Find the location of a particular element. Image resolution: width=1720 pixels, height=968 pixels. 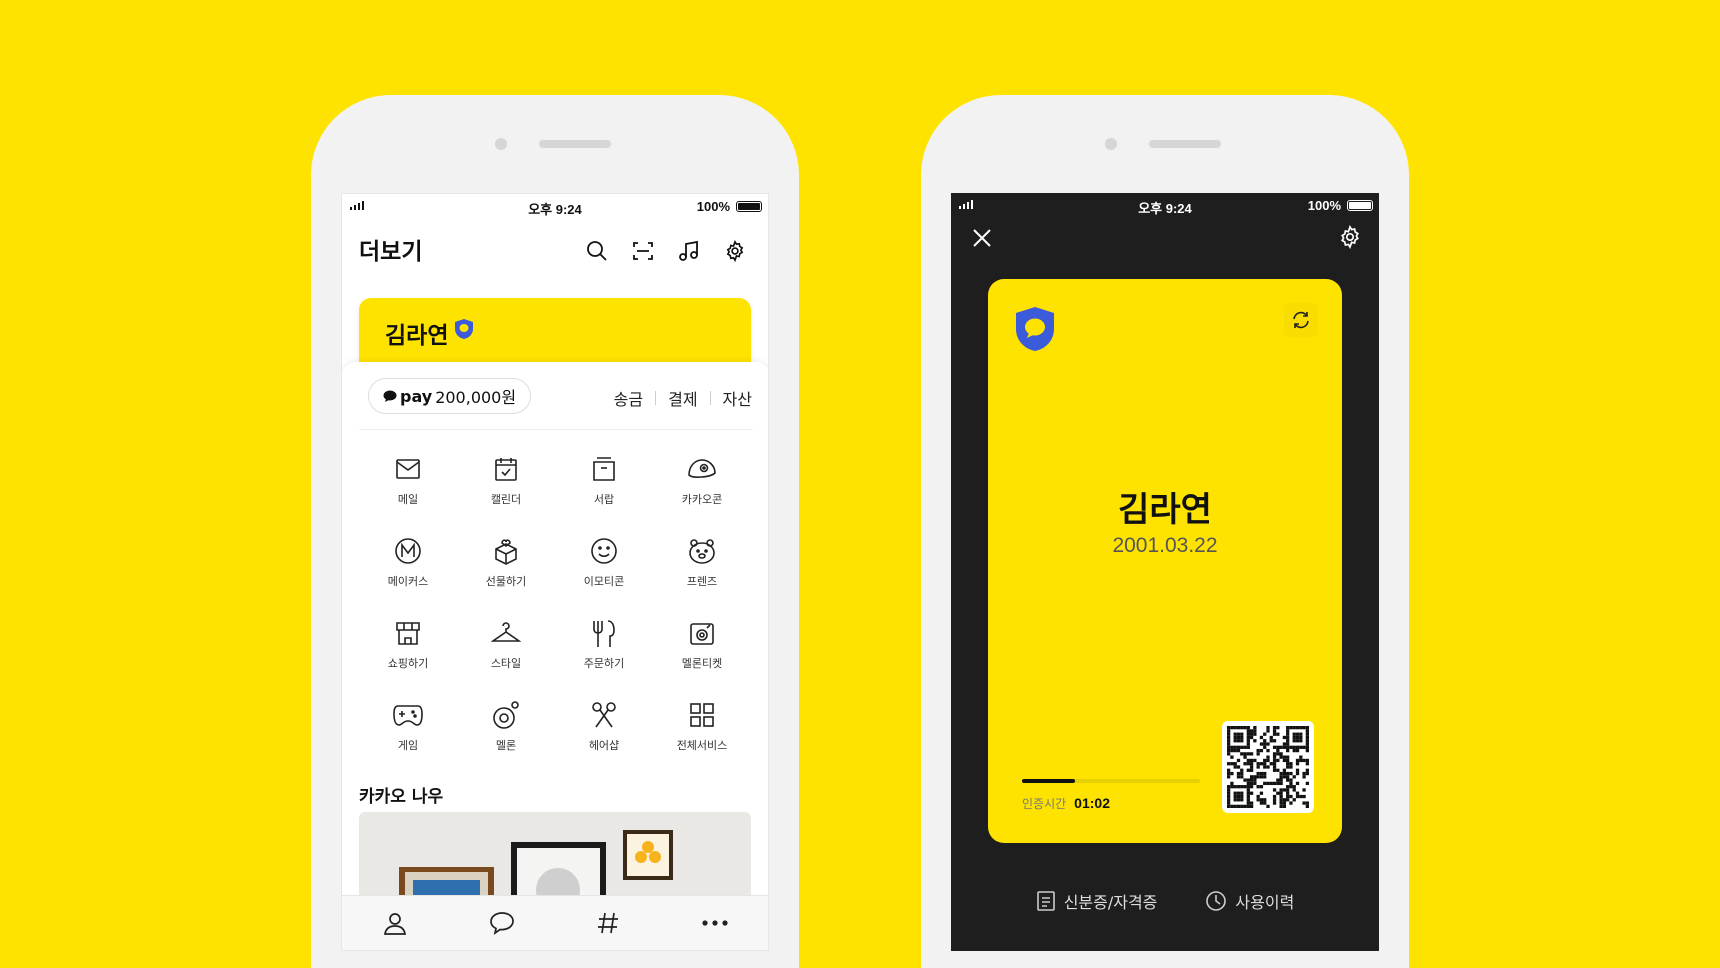

service-item-mail: 메일 is located at coordinates (408, 482).